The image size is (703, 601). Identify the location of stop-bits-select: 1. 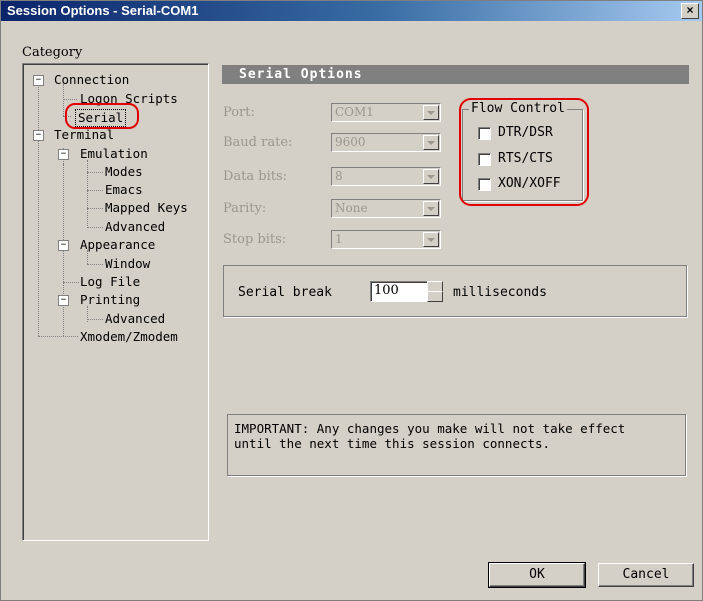
(386, 239).